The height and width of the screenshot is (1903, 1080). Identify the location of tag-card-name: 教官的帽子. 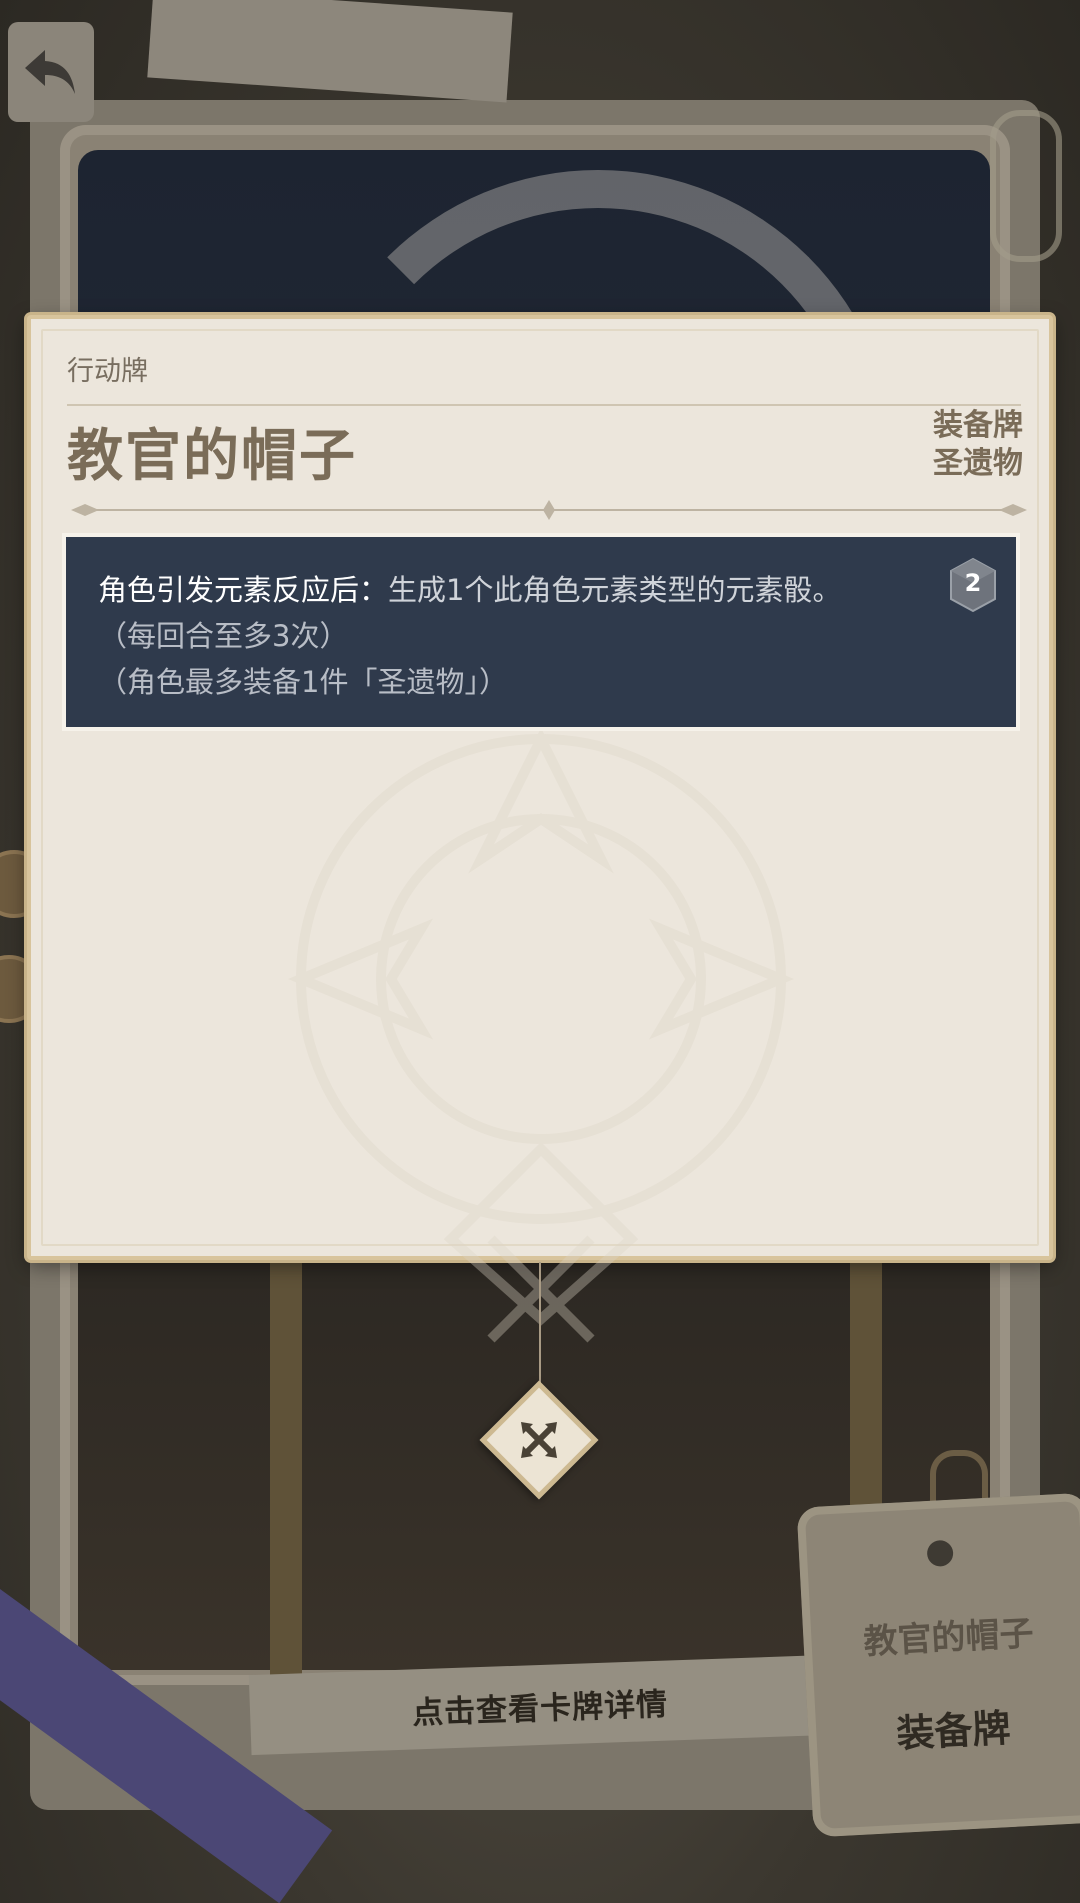
(948, 1638).